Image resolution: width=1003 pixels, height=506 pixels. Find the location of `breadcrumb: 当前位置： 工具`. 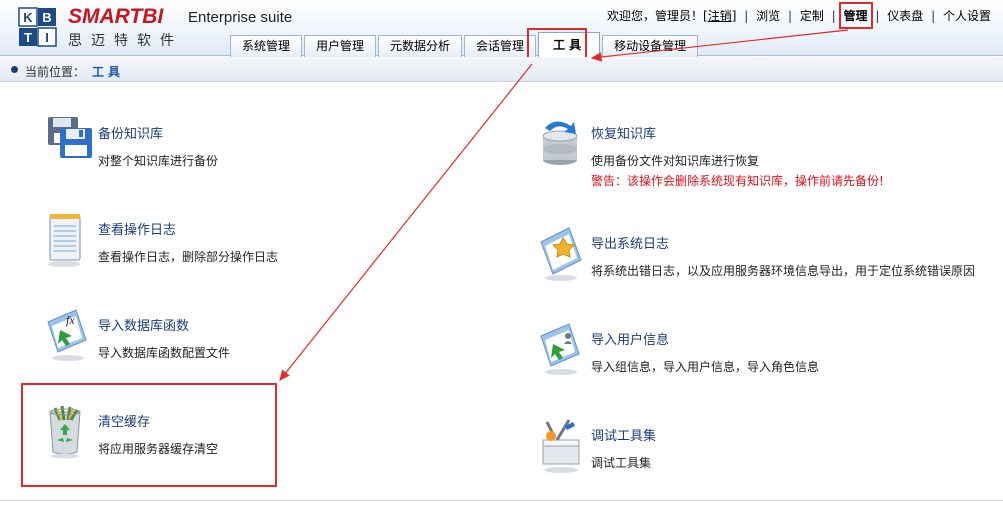

breadcrumb: 当前位置： 工具 is located at coordinates (501, 69).